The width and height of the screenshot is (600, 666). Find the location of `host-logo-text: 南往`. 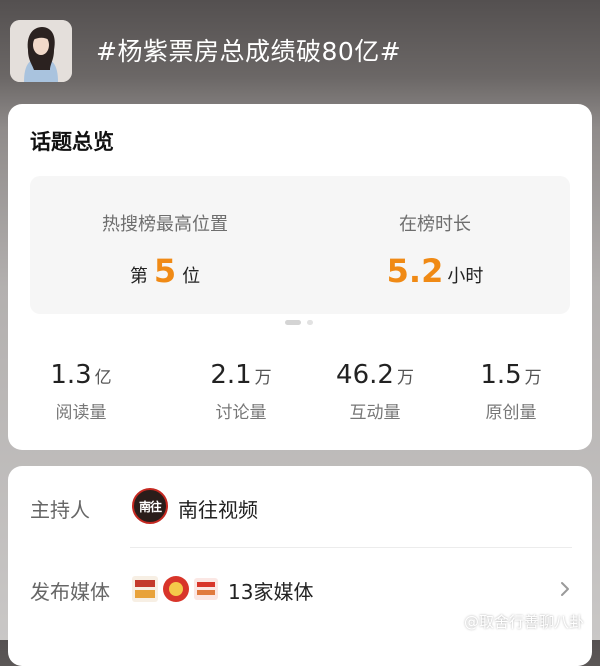

host-logo-text: 南往 is located at coordinates (150, 506).